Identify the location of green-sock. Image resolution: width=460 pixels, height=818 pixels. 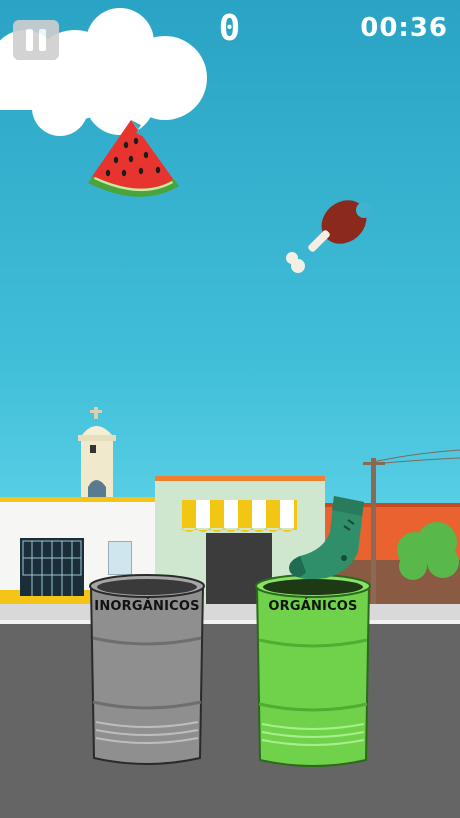
(330, 538).